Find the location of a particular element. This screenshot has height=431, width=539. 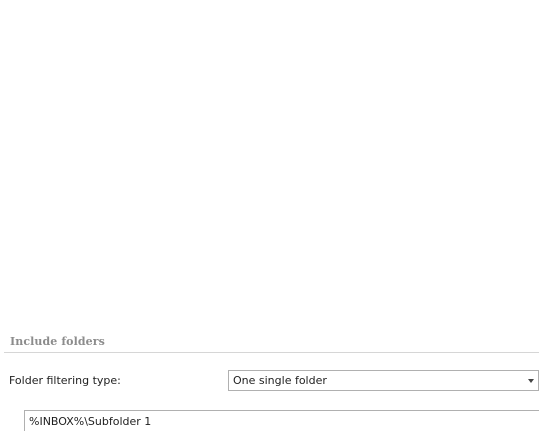

section-divider is located at coordinates (271, 352).